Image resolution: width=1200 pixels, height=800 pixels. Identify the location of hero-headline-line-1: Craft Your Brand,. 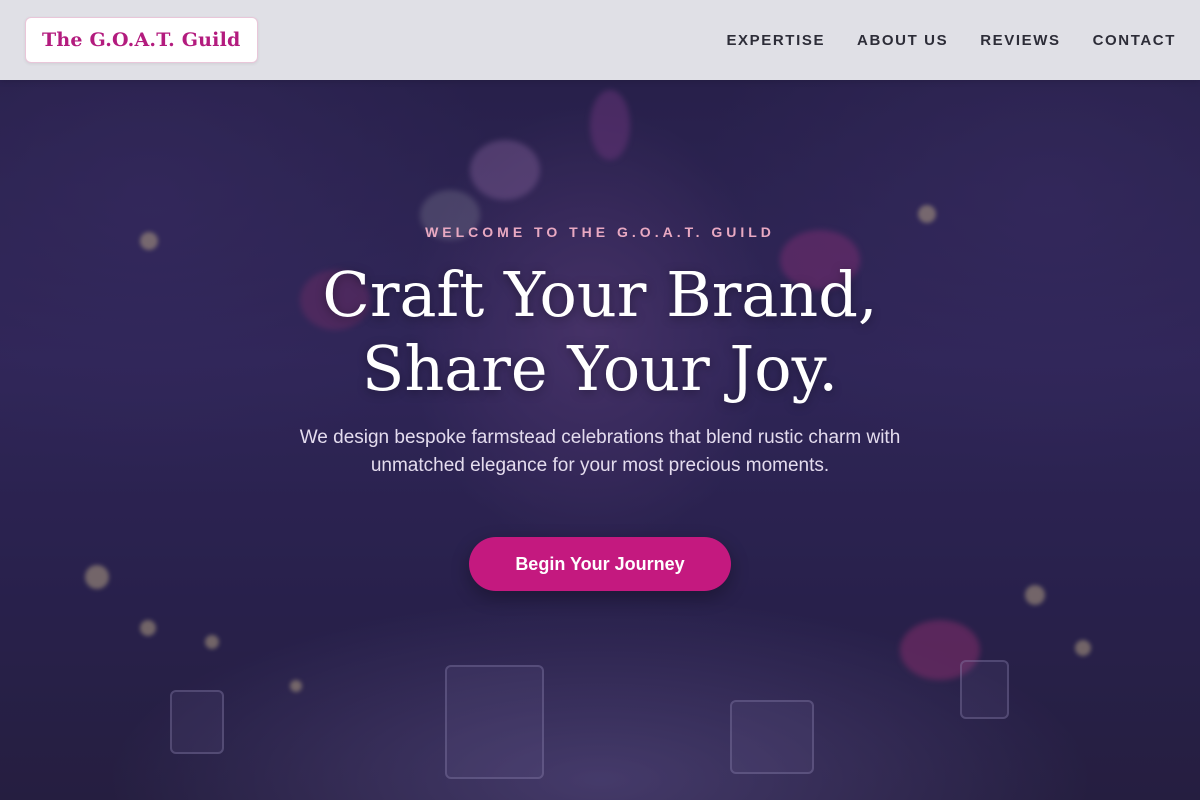
(600, 294).